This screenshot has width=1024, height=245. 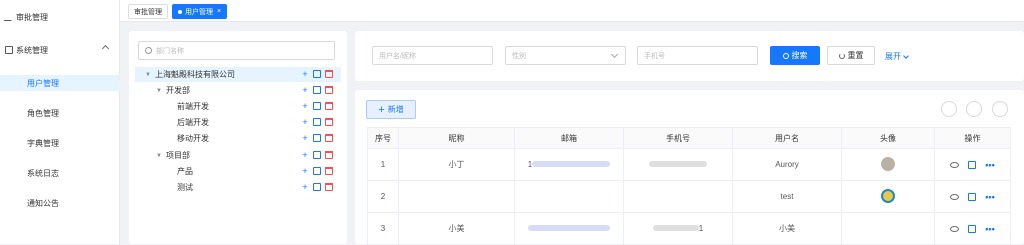 I want to click on sidebar-item-logs: 系统日志, so click(x=60, y=173).